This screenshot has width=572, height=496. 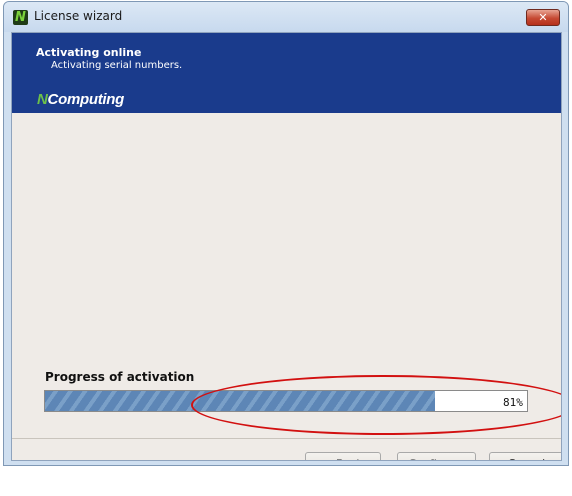 What do you see at coordinates (120, 377) in the screenshot?
I see `progress-label: Progress of activation` at bounding box center [120, 377].